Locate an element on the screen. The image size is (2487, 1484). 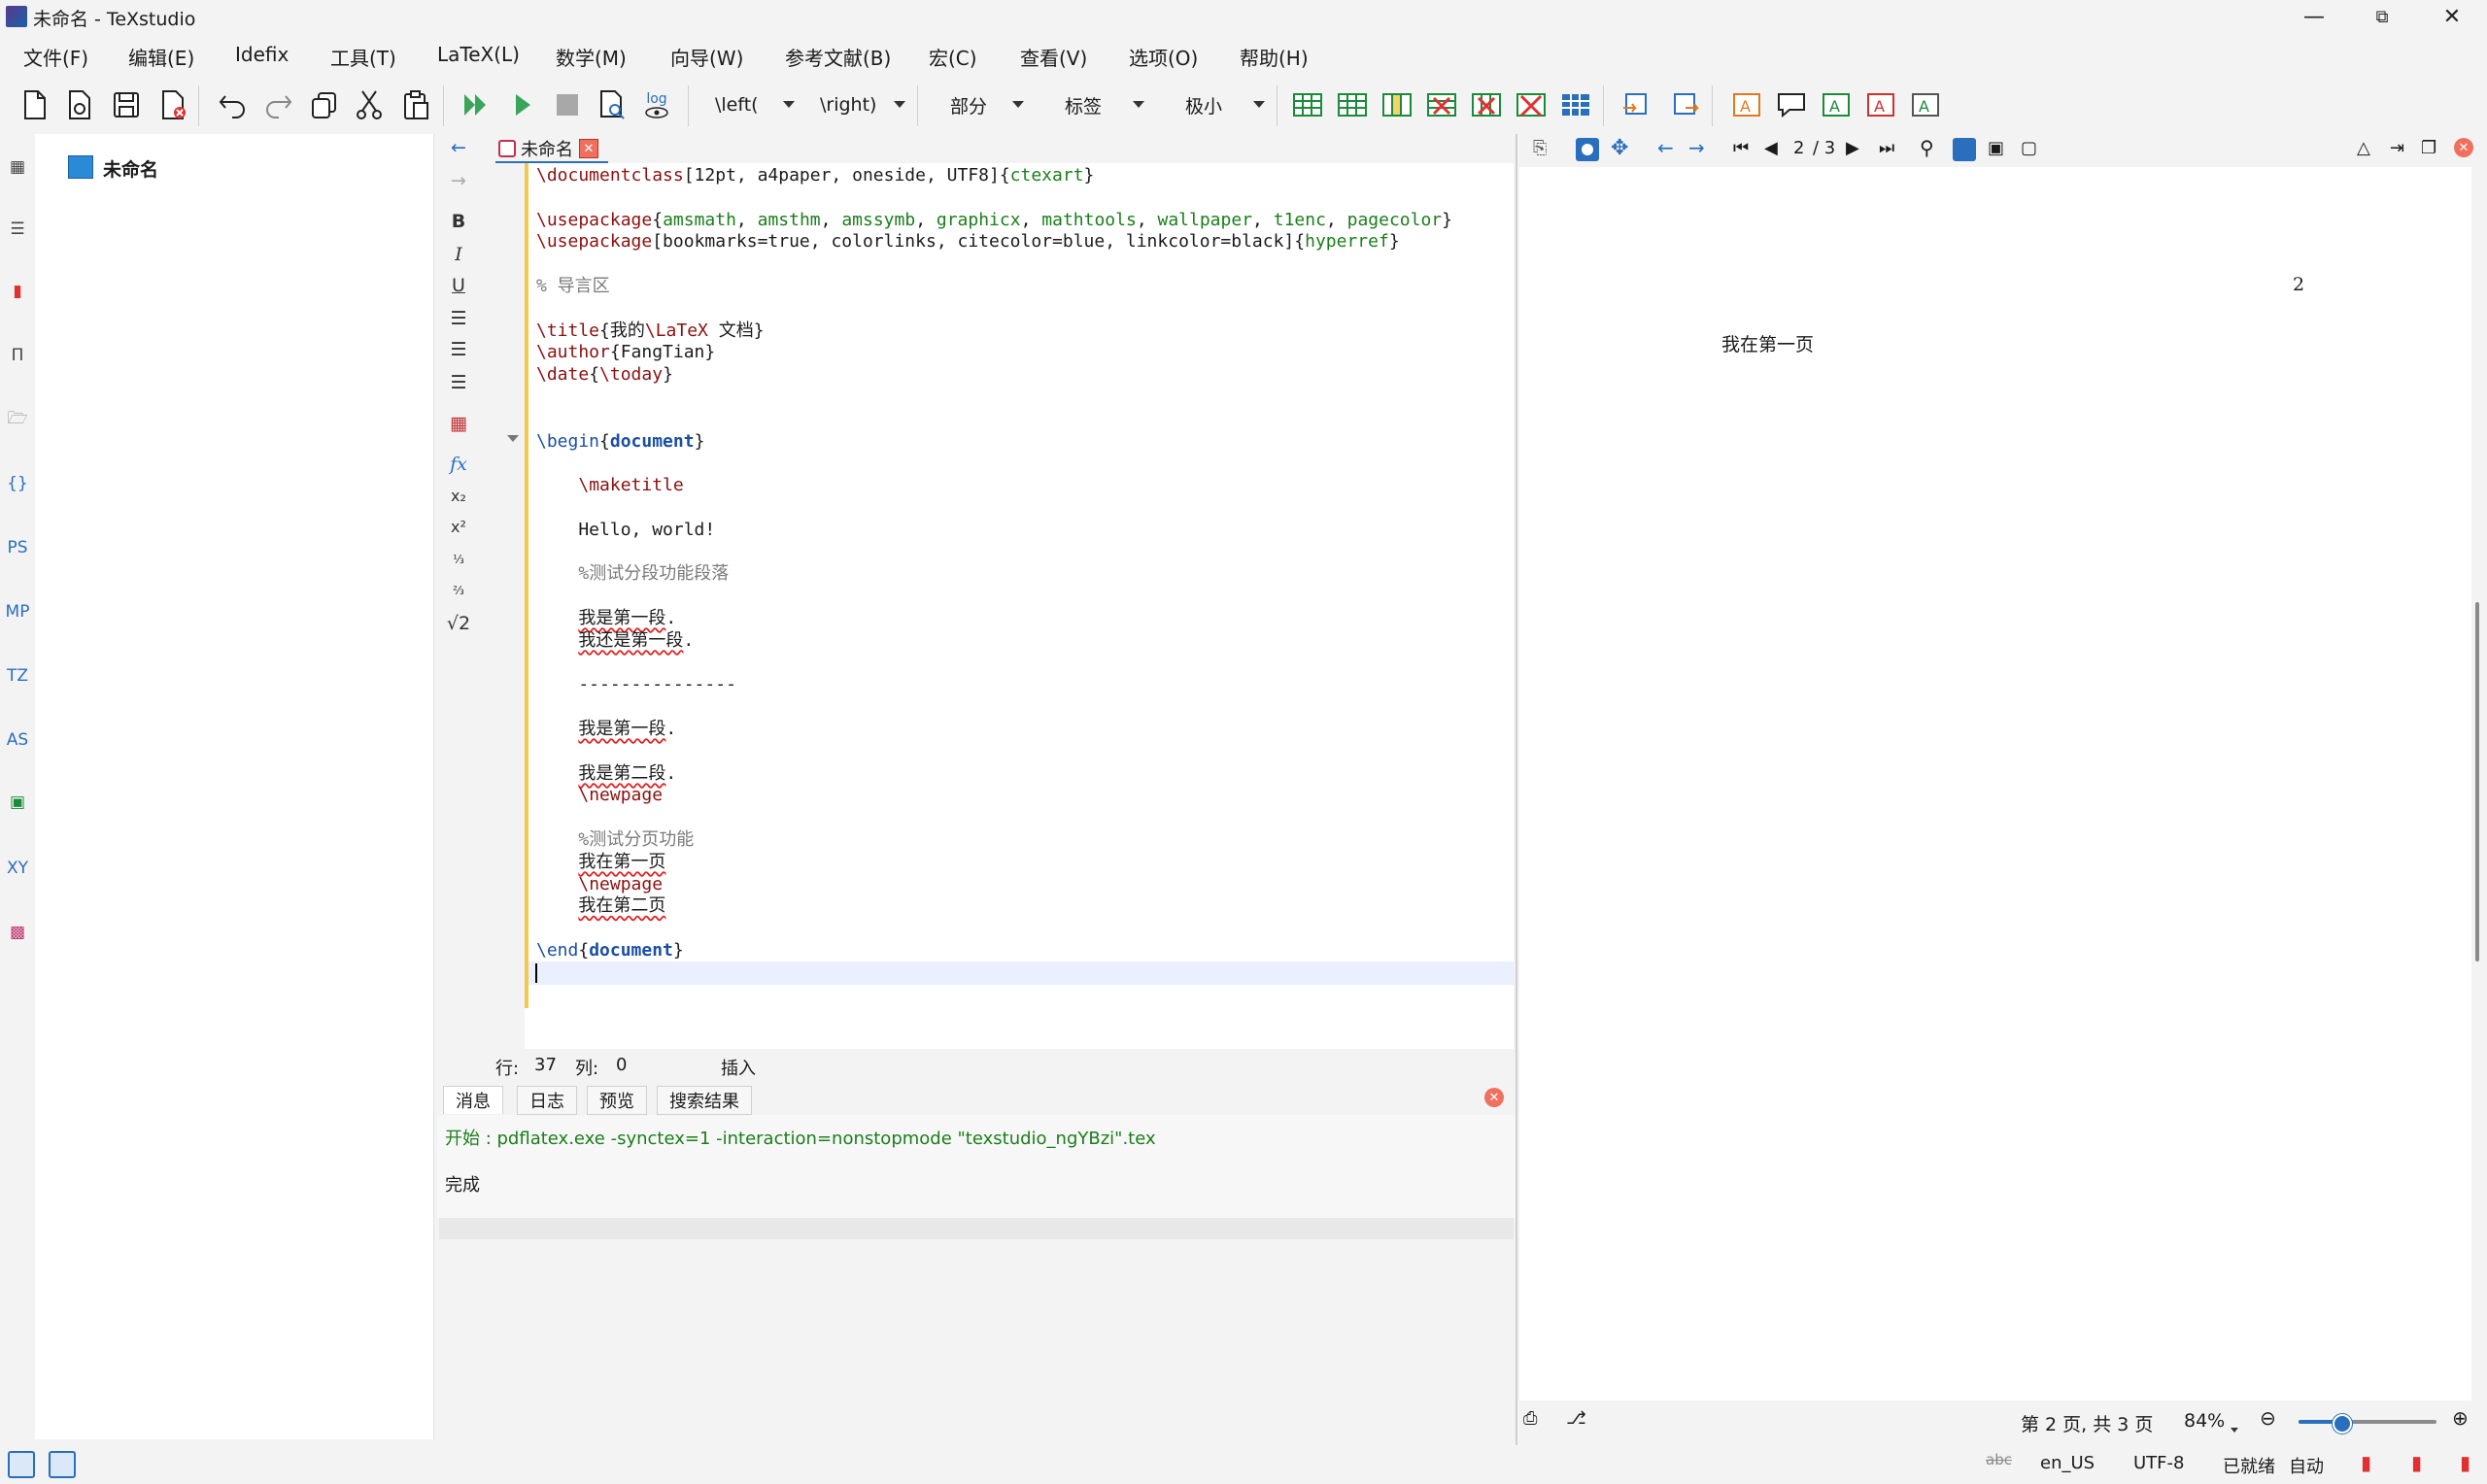
save-icon is located at coordinates (126, 104).